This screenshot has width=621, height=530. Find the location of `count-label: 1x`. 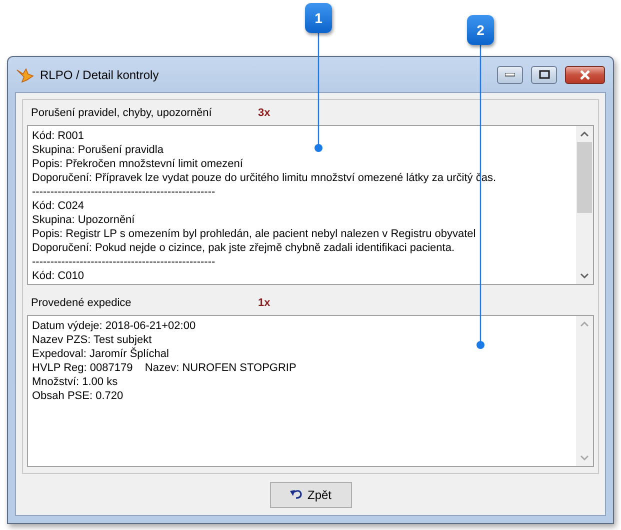

count-label: 1x is located at coordinates (264, 303).